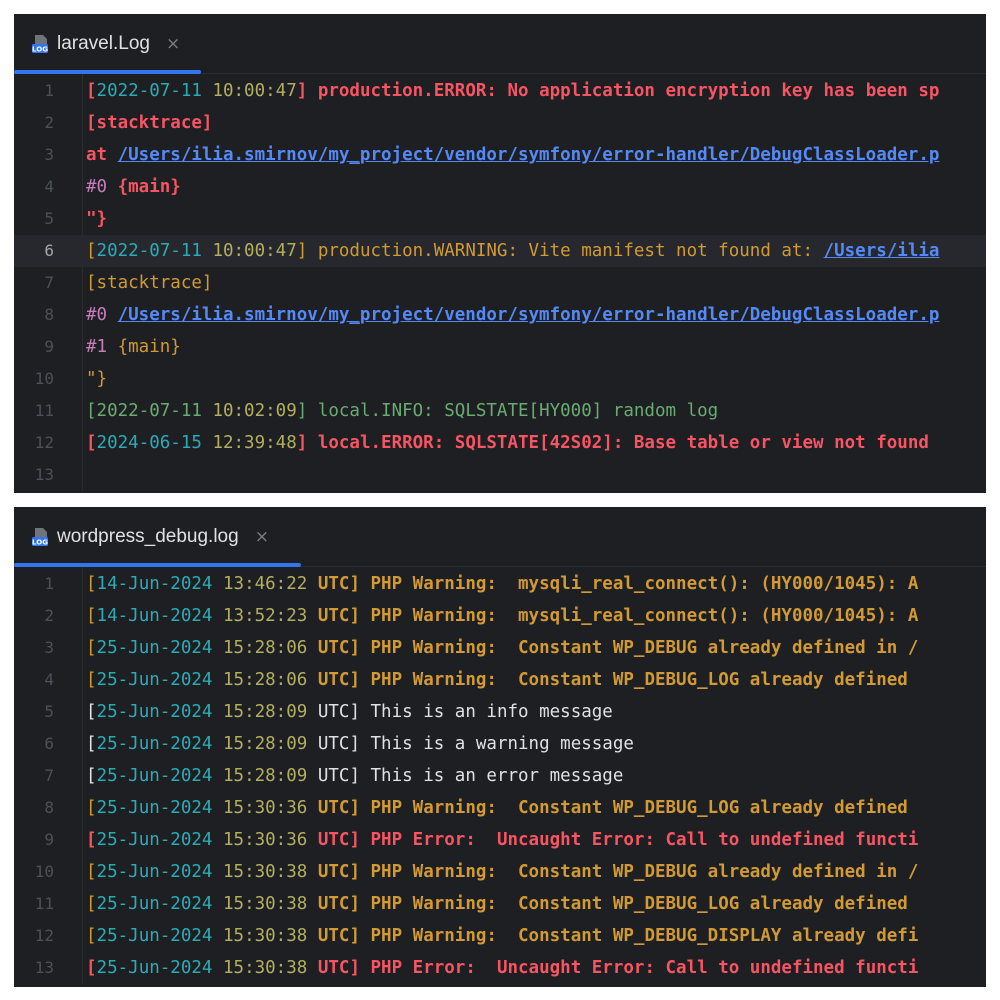 This screenshot has width=1000, height=1000. I want to click on log-line: 5 "}, so click(500, 219).